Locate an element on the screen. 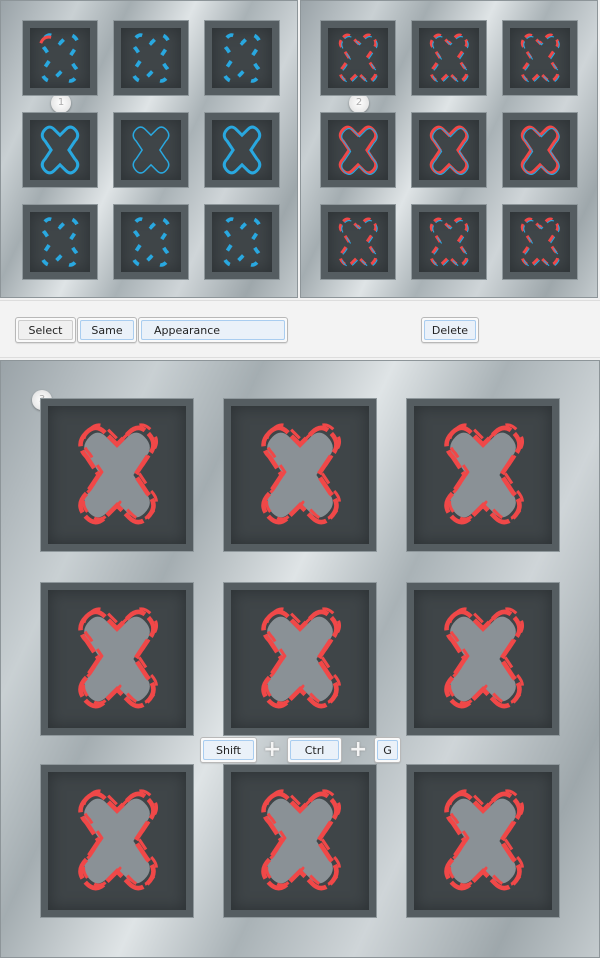 The height and width of the screenshot is (958, 600). g-key: G is located at coordinates (387, 750).